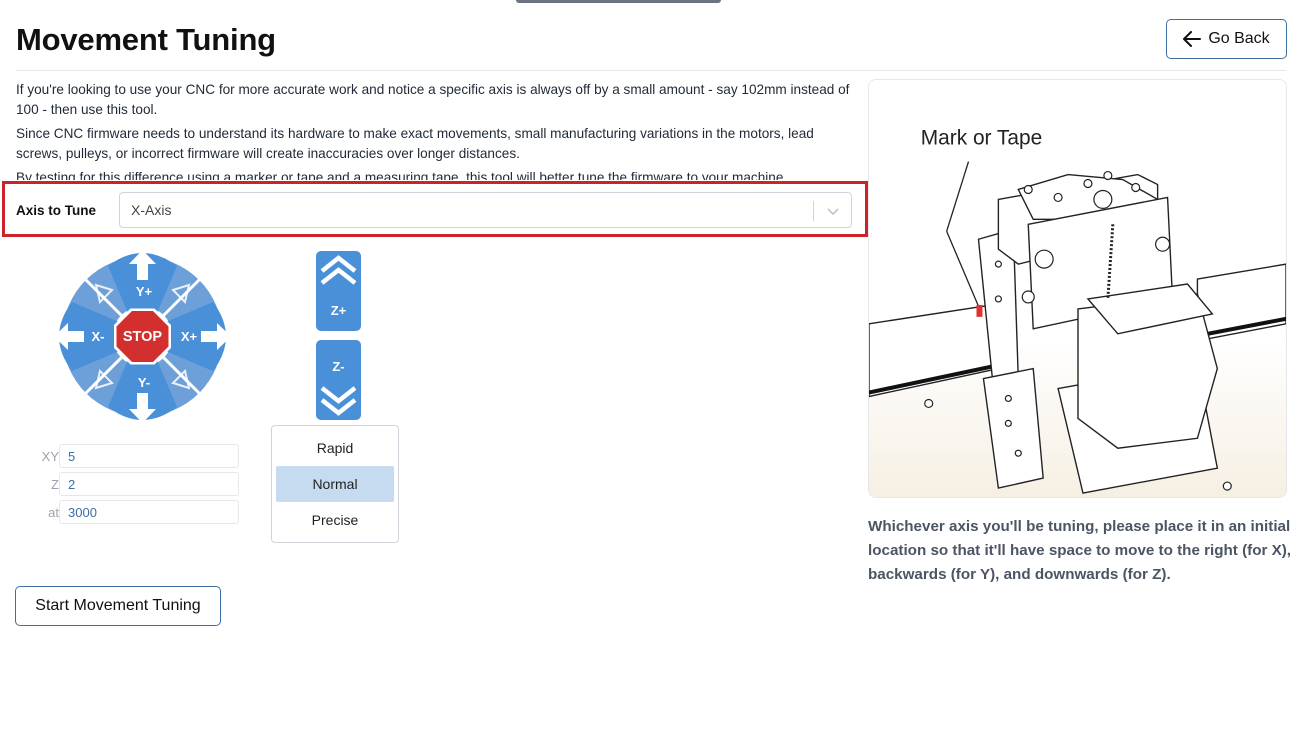 The width and height of the screenshot is (1302, 732). Describe the element at coordinates (338, 366) in the screenshot. I see `z-minus-label: Z-` at that location.